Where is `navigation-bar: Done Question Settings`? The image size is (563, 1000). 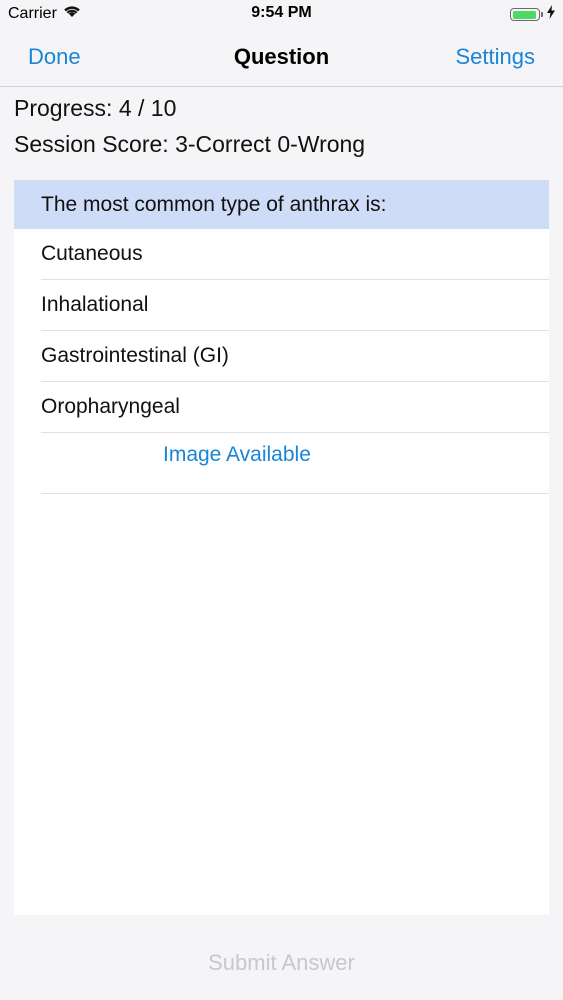
navigation-bar: Done Question Settings is located at coordinates (281, 58).